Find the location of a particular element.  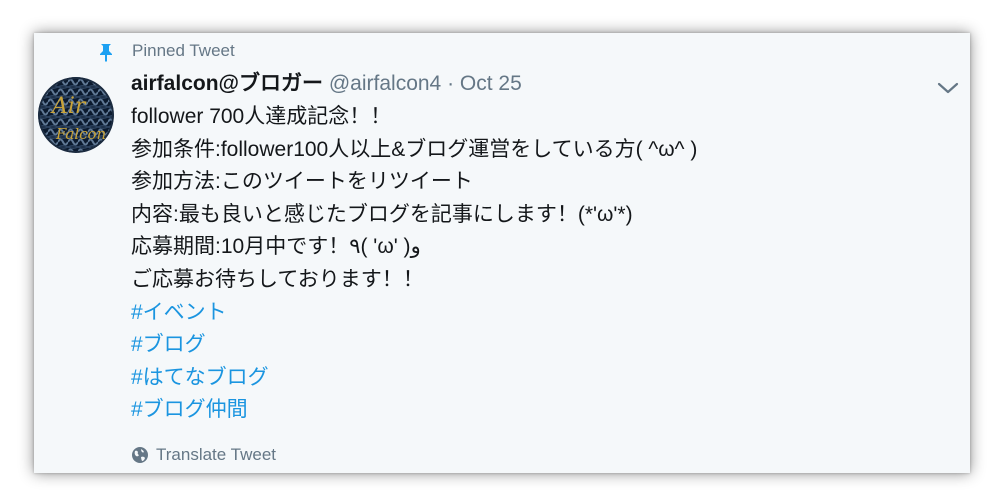

tweet-line: 参加方法:このツイートをリツイート is located at coordinates (302, 182).